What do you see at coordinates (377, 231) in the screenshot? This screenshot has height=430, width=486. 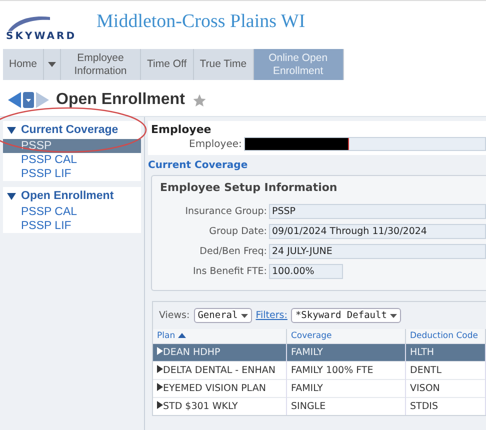 I see `field-value: 09/01/2024 Through 11/30/2024` at bounding box center [377, 231].